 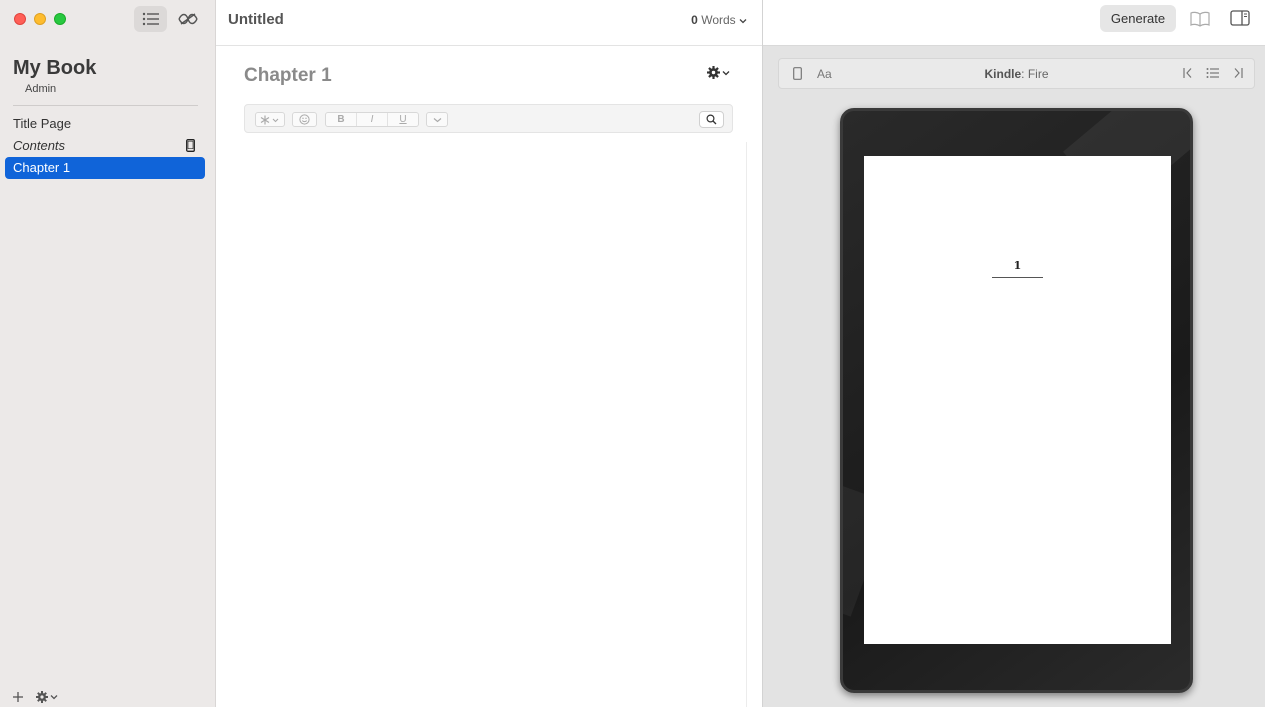 I want to click on device-brand: Kindle, so click(x=1003, y=74).